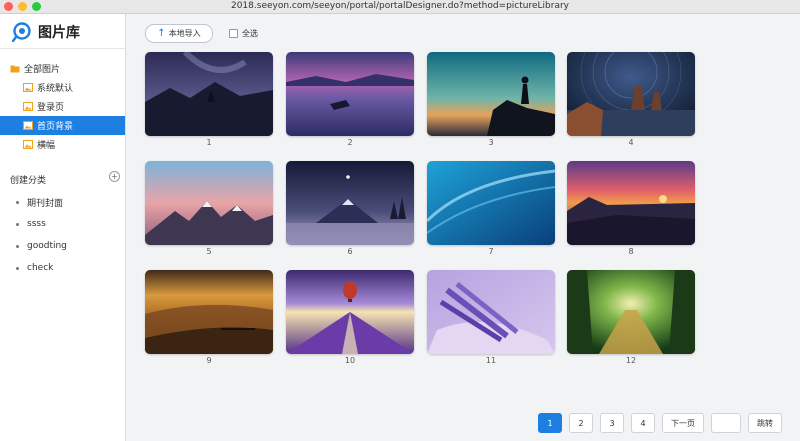 The width and height of the screenshot is (800, 441). I want to click on page-button-3: 3, so click(612, 423).